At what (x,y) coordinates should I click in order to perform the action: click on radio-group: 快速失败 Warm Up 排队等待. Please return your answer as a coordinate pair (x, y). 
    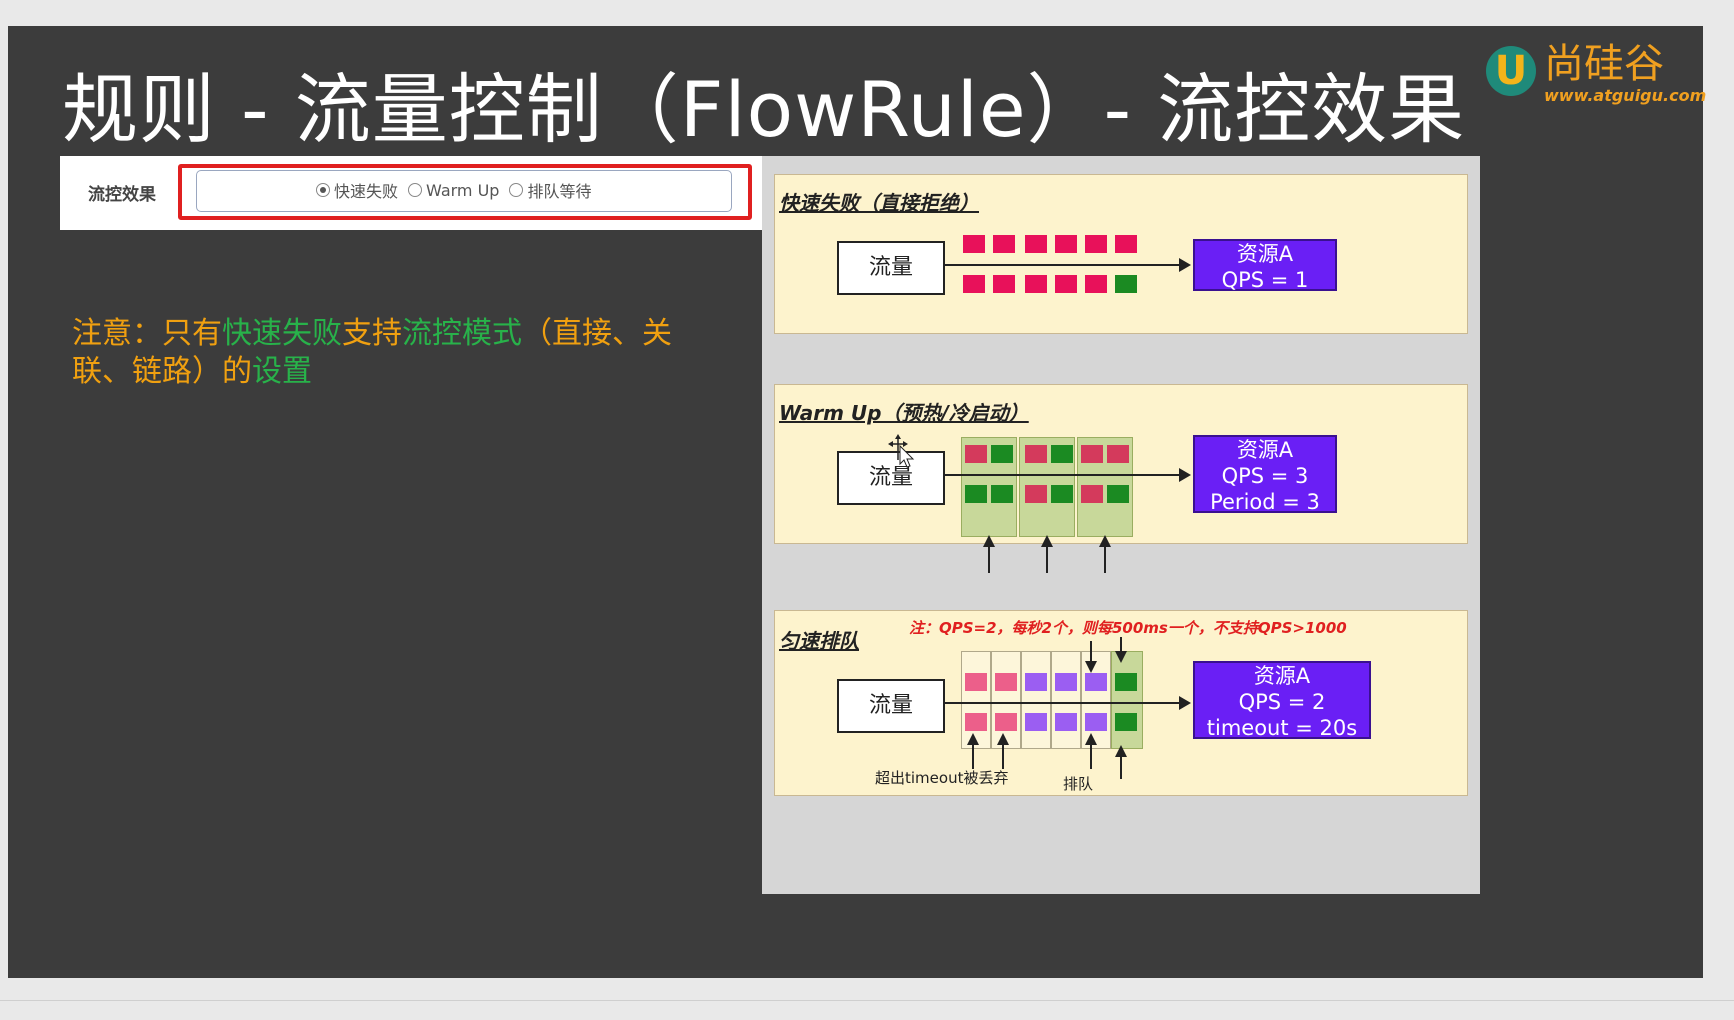
    Looking at the image, I should click on (453, 190).